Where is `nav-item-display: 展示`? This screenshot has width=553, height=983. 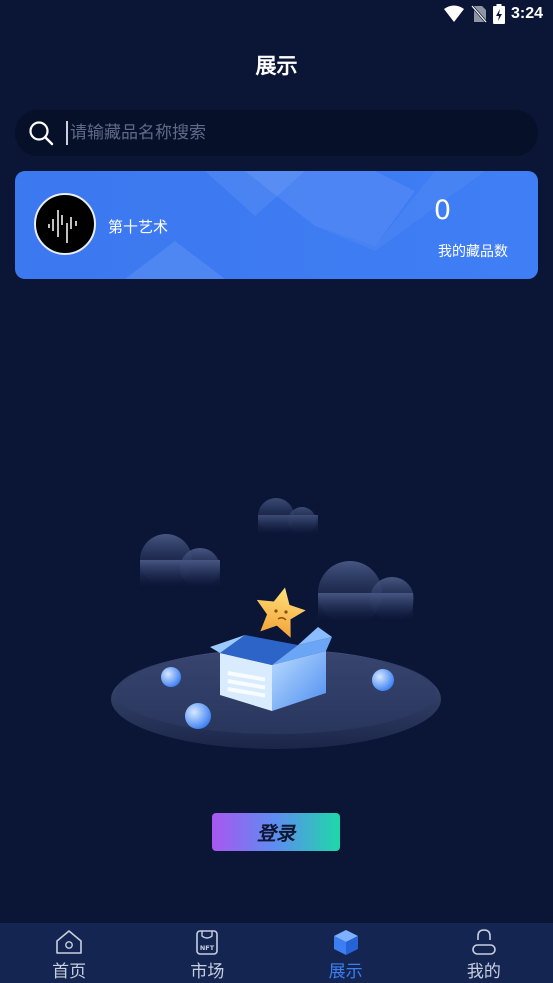
nav-item-display: 展示 is located at coordinates (346, 953).